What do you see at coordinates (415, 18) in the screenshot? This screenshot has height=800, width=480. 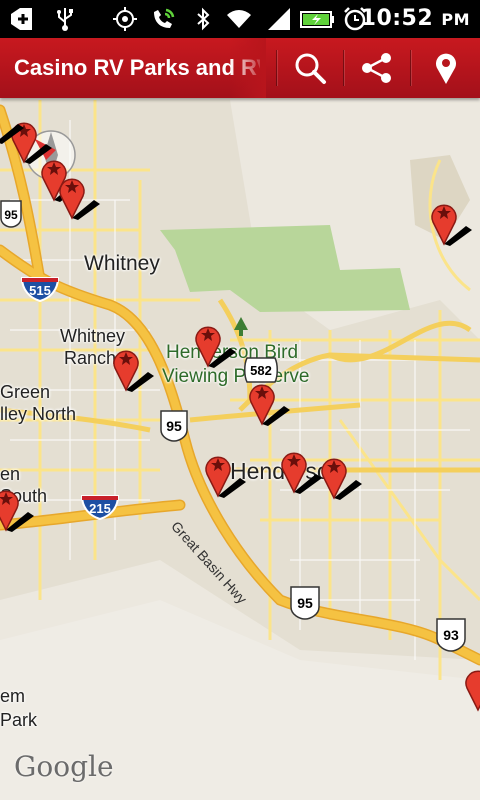 I see `clock: 10:52 PM` at bounding box center [415, 18].